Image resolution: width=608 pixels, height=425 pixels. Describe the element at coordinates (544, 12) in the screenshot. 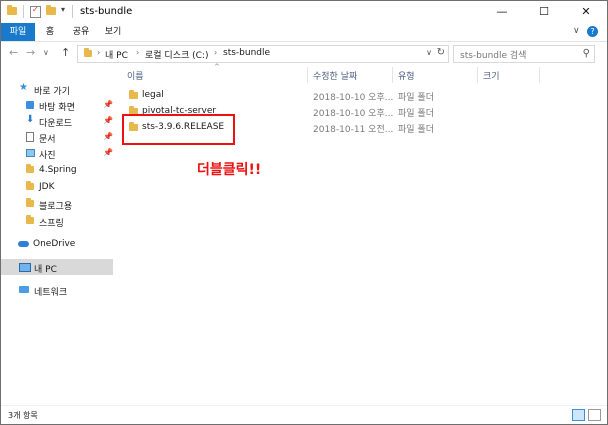

I see `maximize-button: ☐` at that location.